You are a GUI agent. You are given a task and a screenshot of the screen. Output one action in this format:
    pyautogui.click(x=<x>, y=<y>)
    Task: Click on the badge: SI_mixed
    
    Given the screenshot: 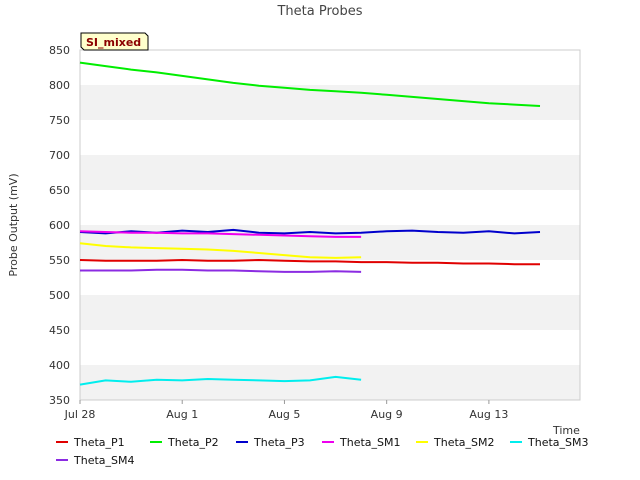 What is the action you would take?
    pyautogui.click(x=114, y=41)
    